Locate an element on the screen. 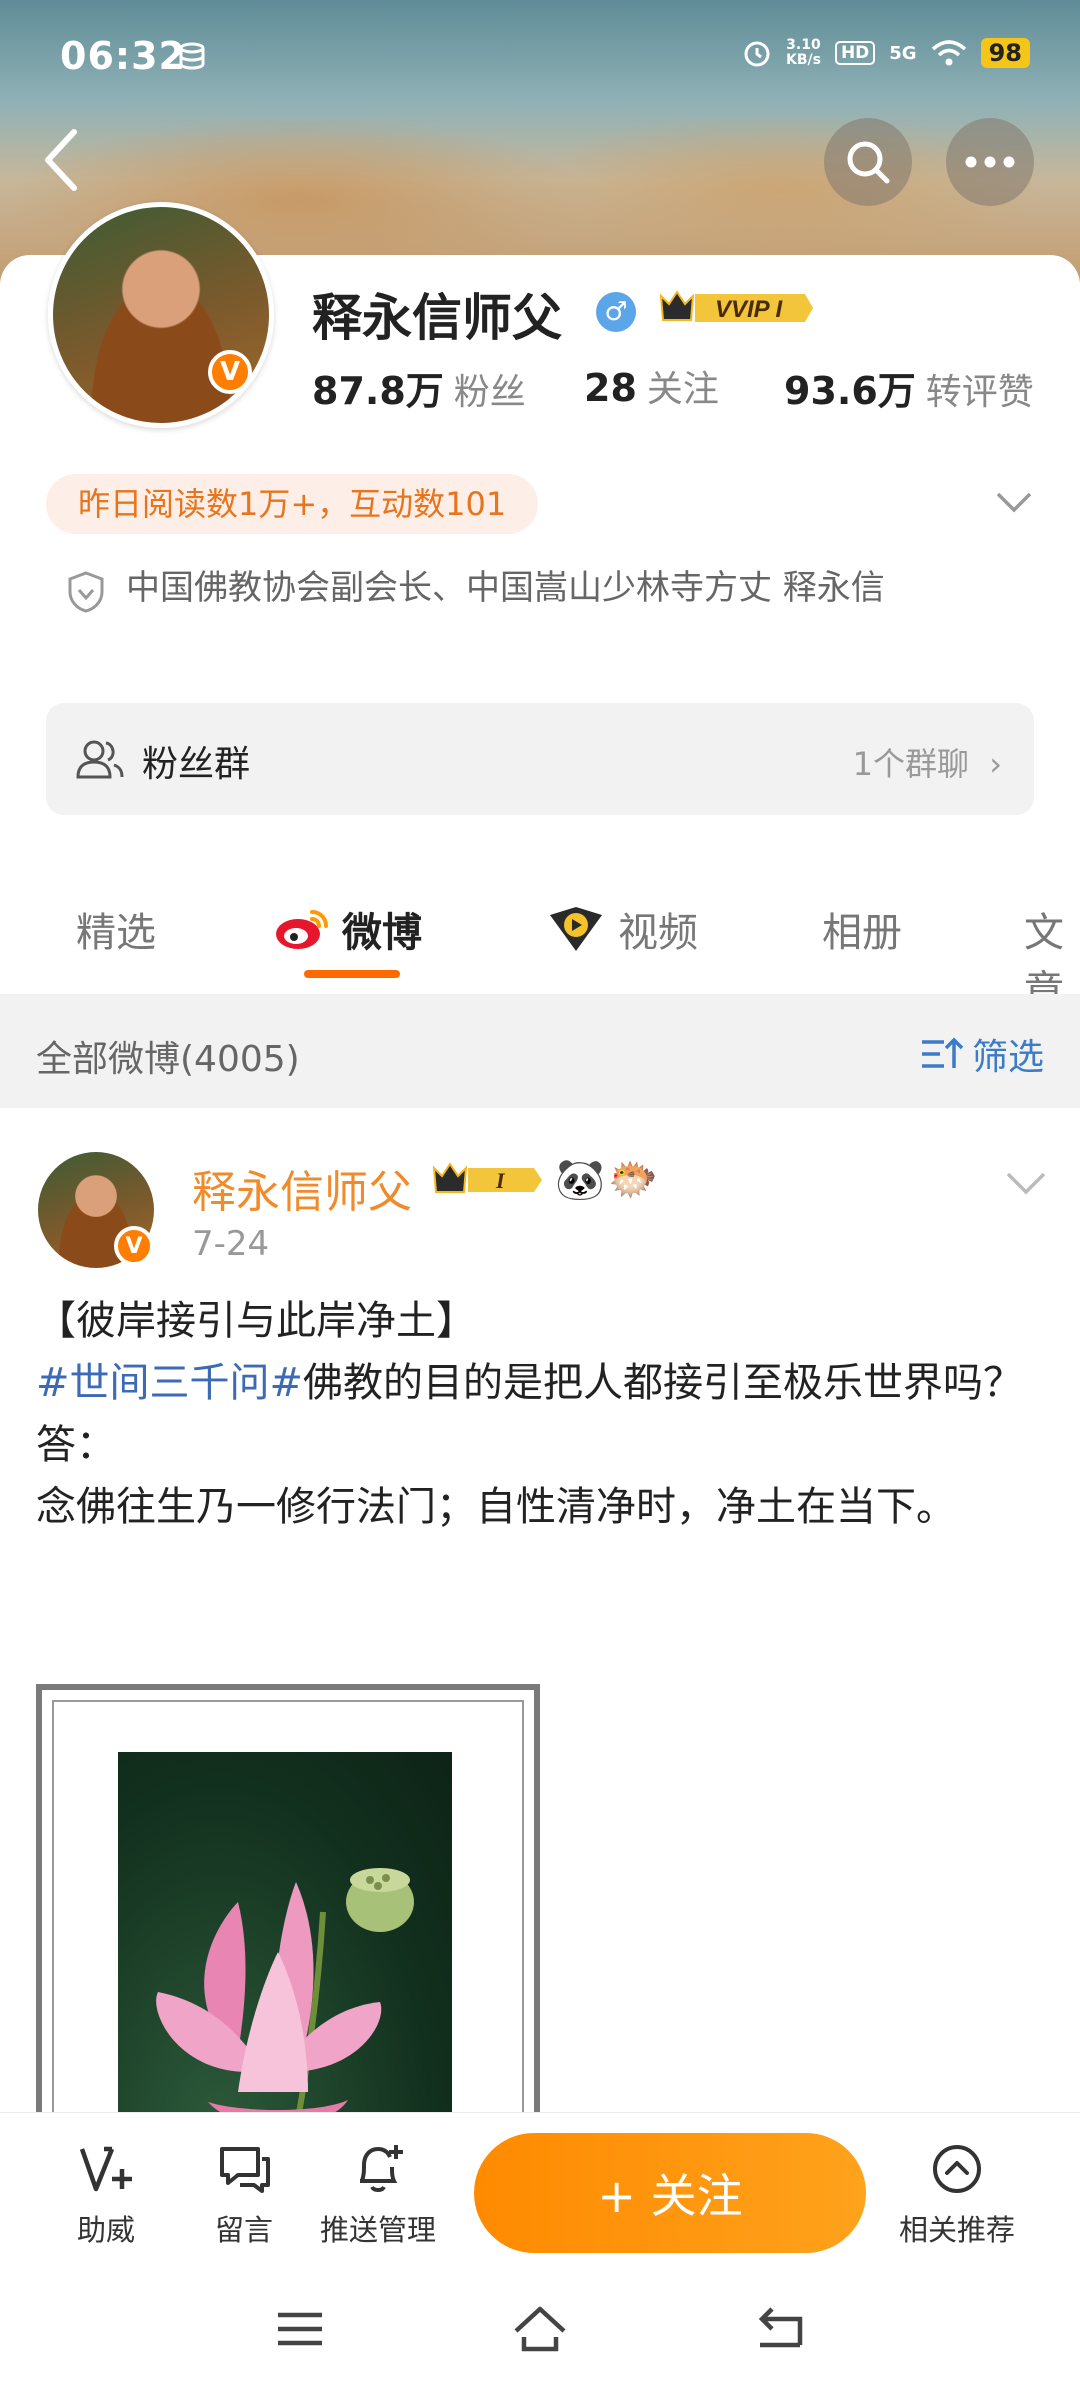 This screenshot has width=1080, height=2404. svg-text: VVIP I is located at coordinates (749, 309).